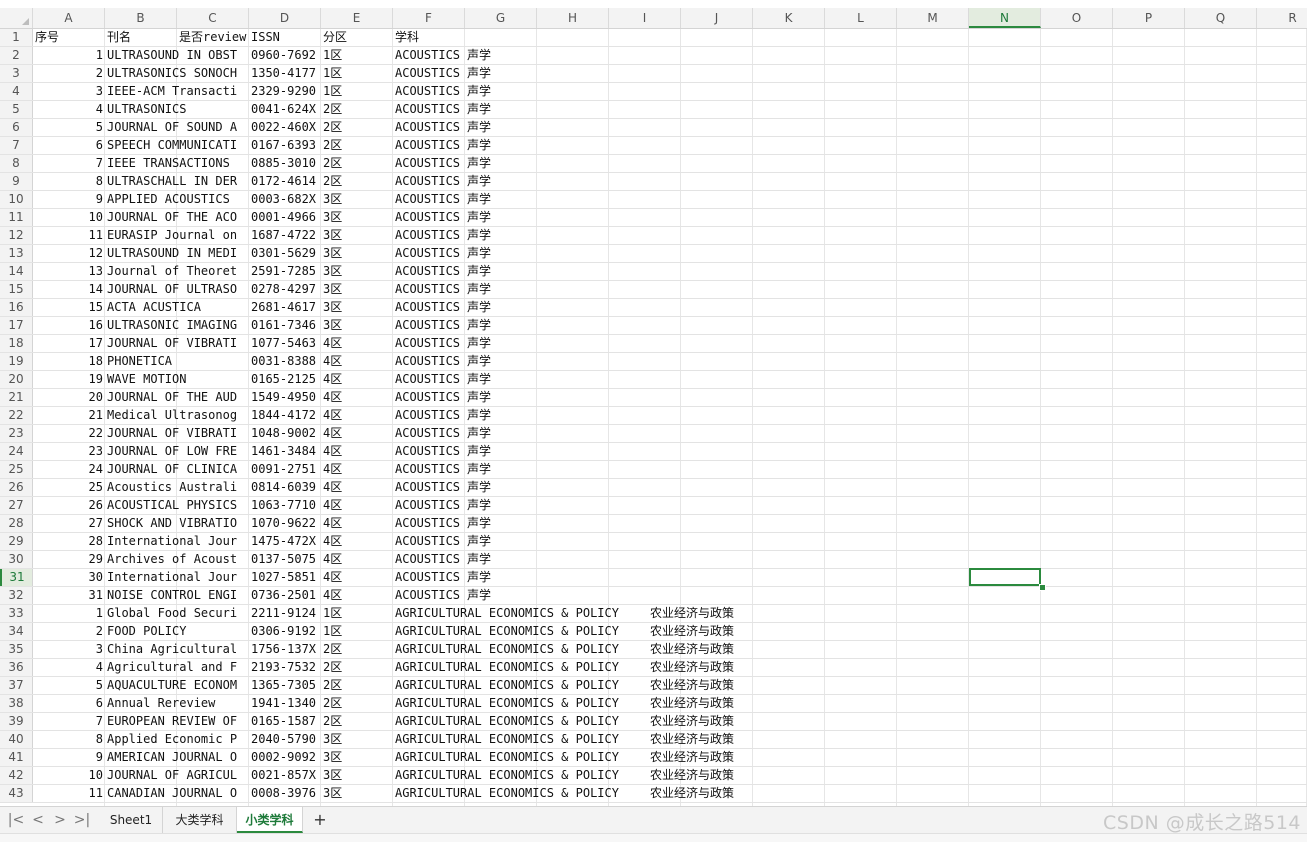 This screenshot has width=1307, height=842. I want to click on row-header: 24, so click(16, 451).